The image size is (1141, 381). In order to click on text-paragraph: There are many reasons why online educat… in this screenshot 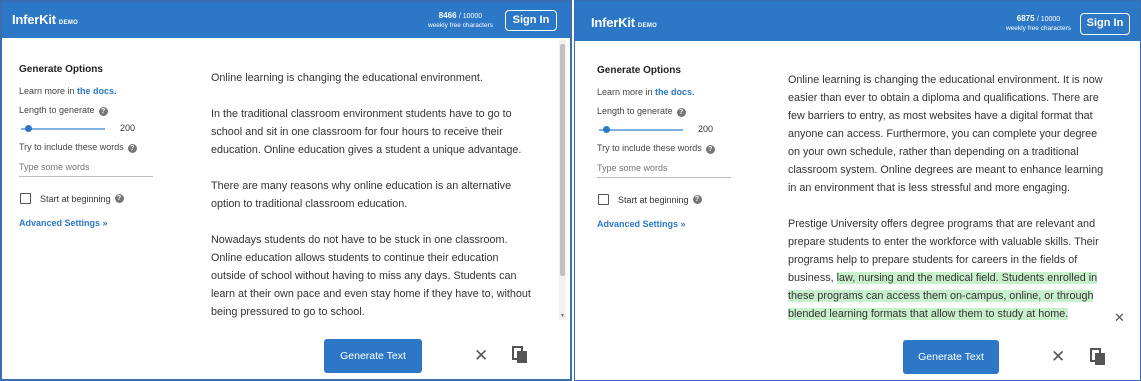, I will do `click(361, 195)`.